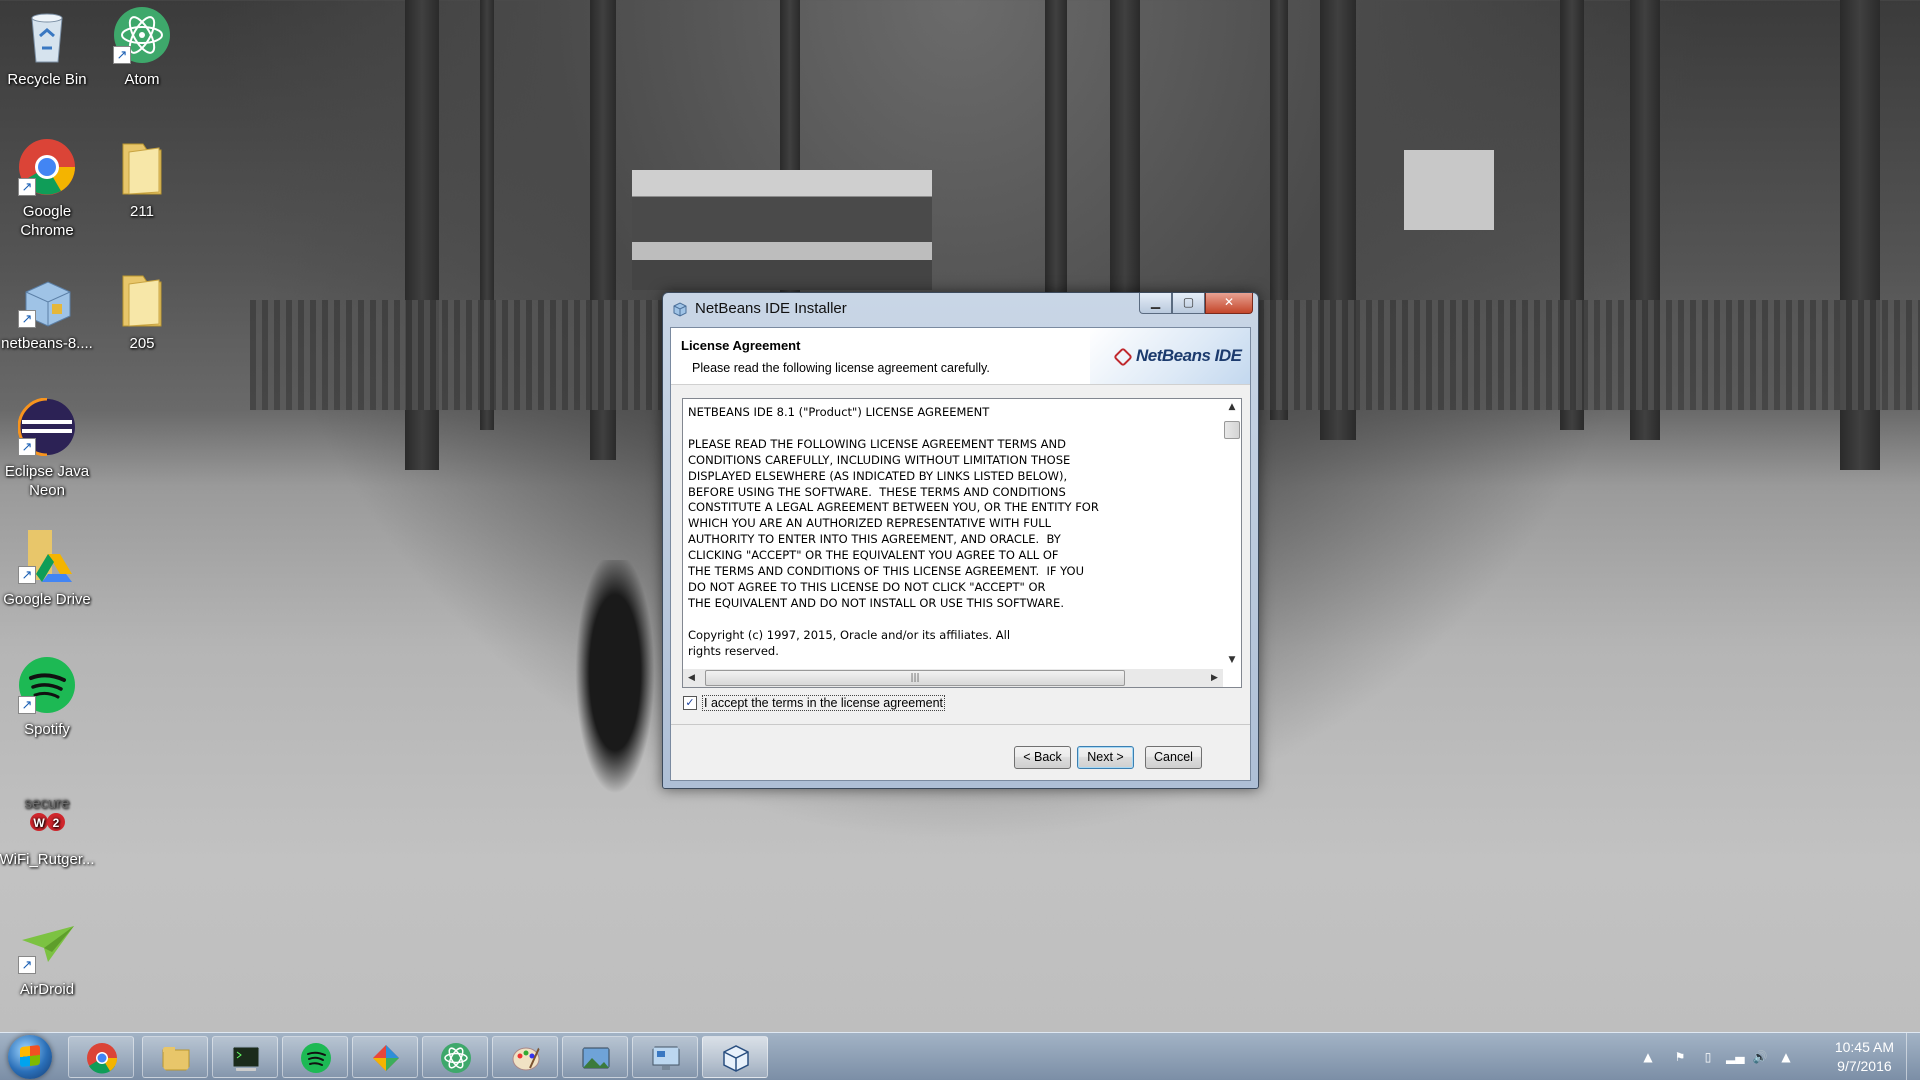  I want to click on clock-time: 10:45 AM, so click(1864, 1047).